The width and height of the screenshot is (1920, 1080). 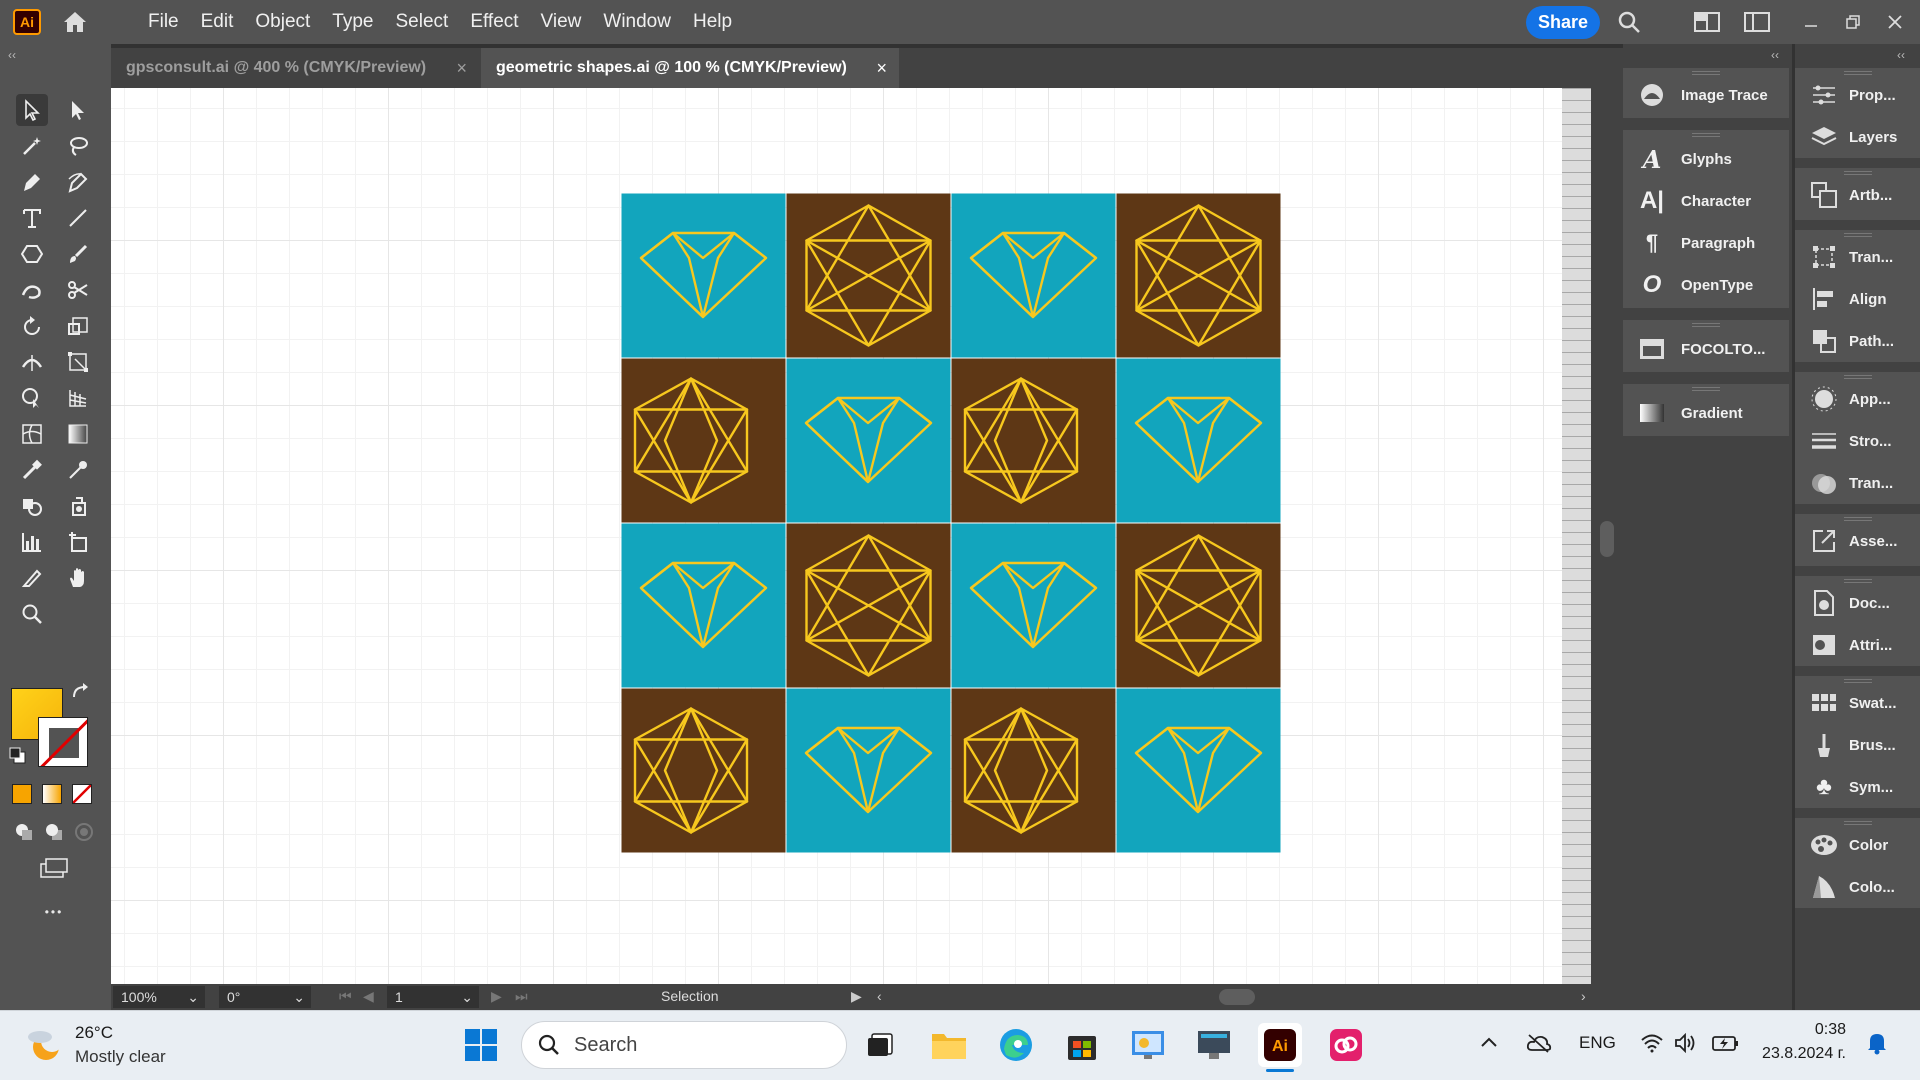 What do you see at coordinates (1346, 1045) in the screenshot?
I see `creative-cloud-app` at bounding box center [1346, 1045].